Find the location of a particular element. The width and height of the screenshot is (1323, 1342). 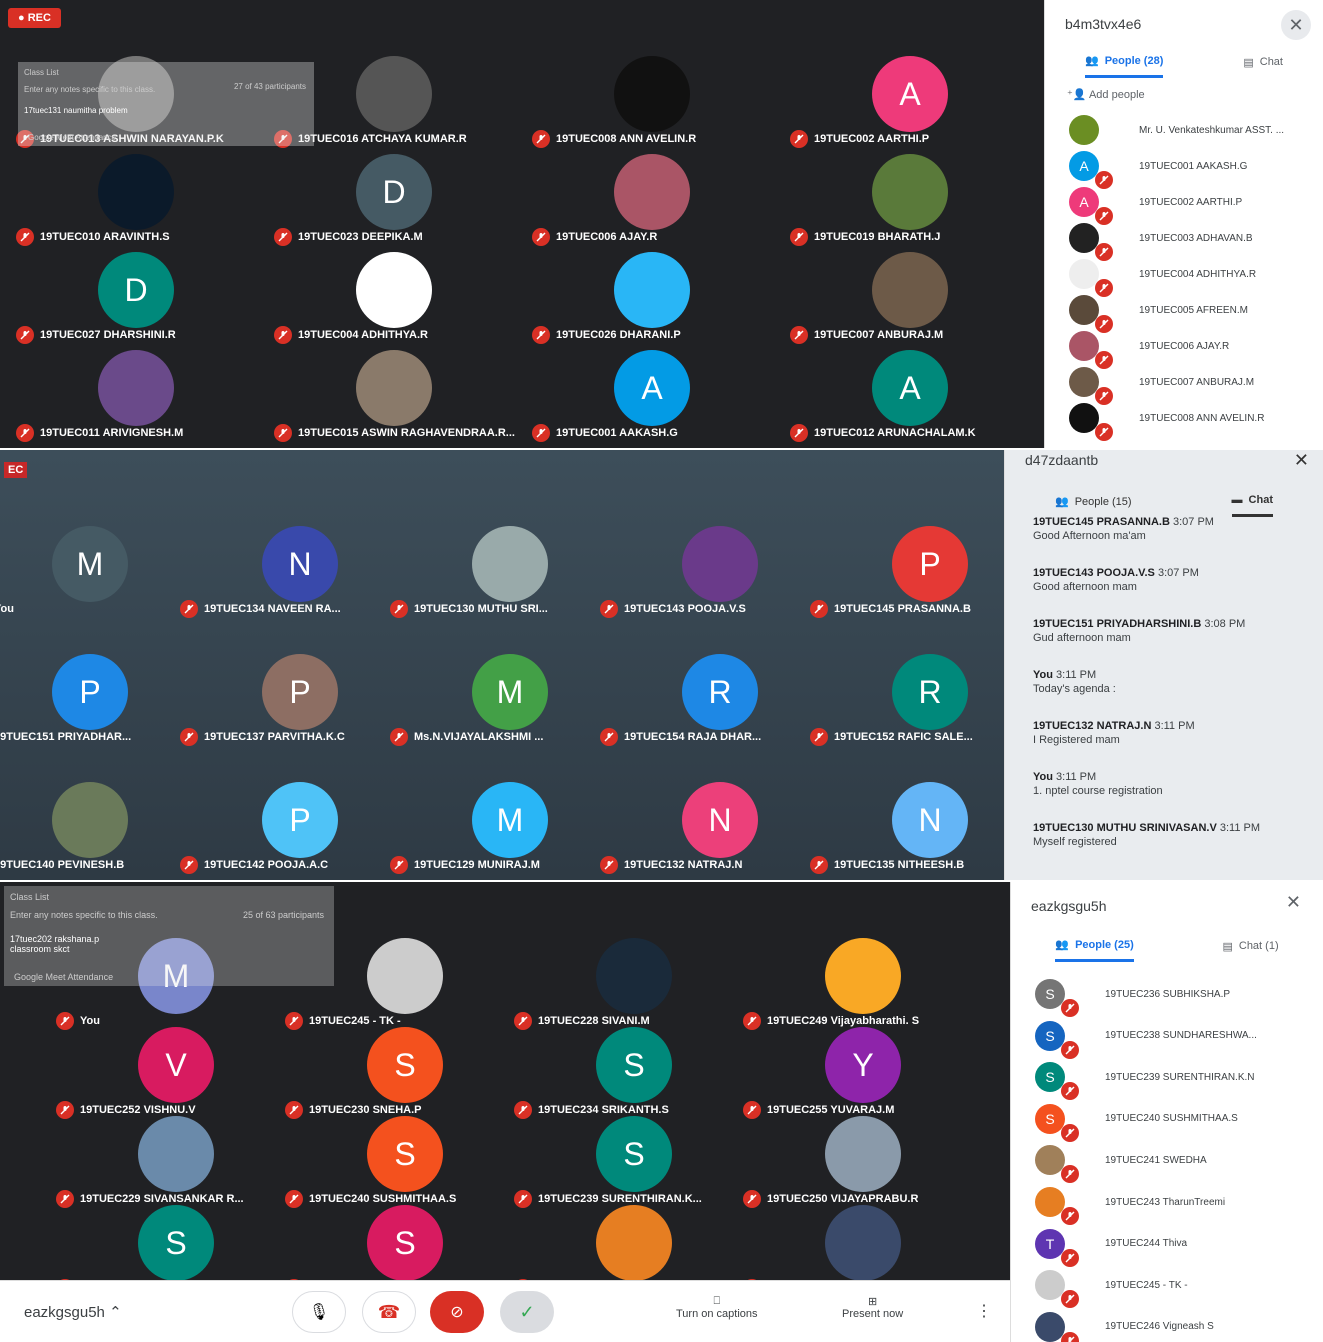

participant-row: S 19TUEC236 SUBHIKSHA.P is located at coordinates (1133, 996).